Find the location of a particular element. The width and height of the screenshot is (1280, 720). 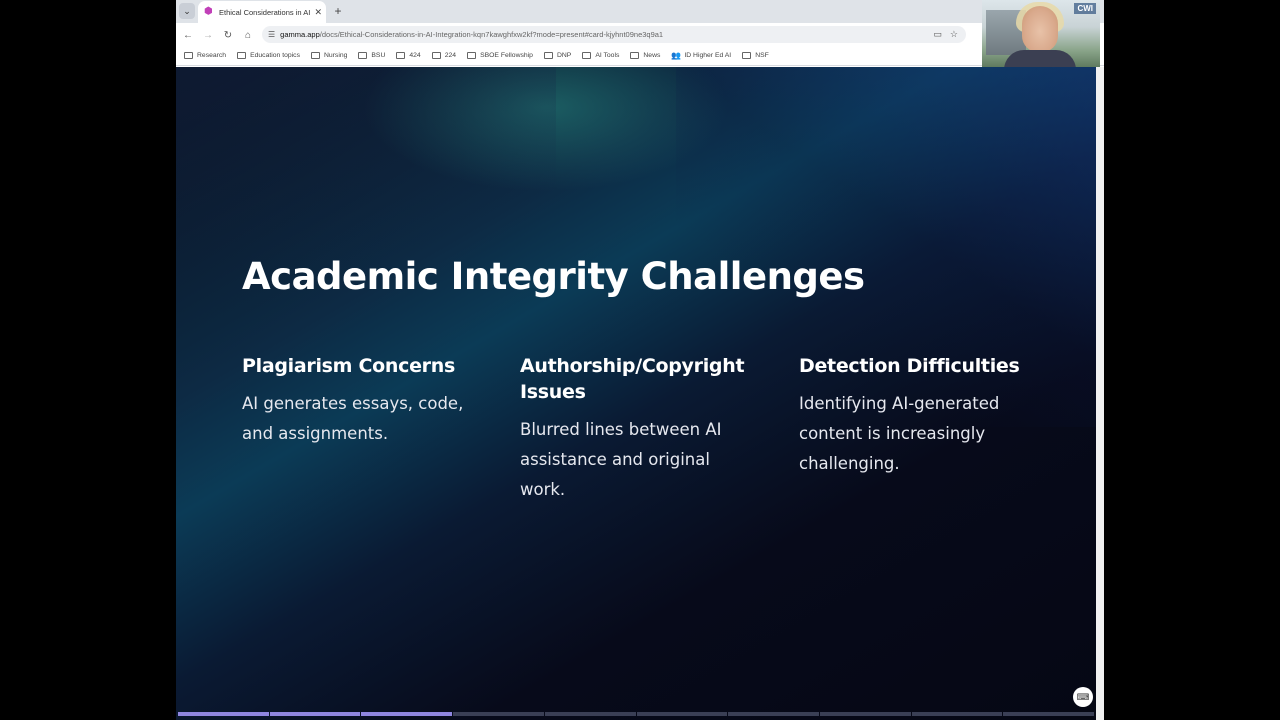

bookmark-item: 424 is located at coordinates (408, 55).